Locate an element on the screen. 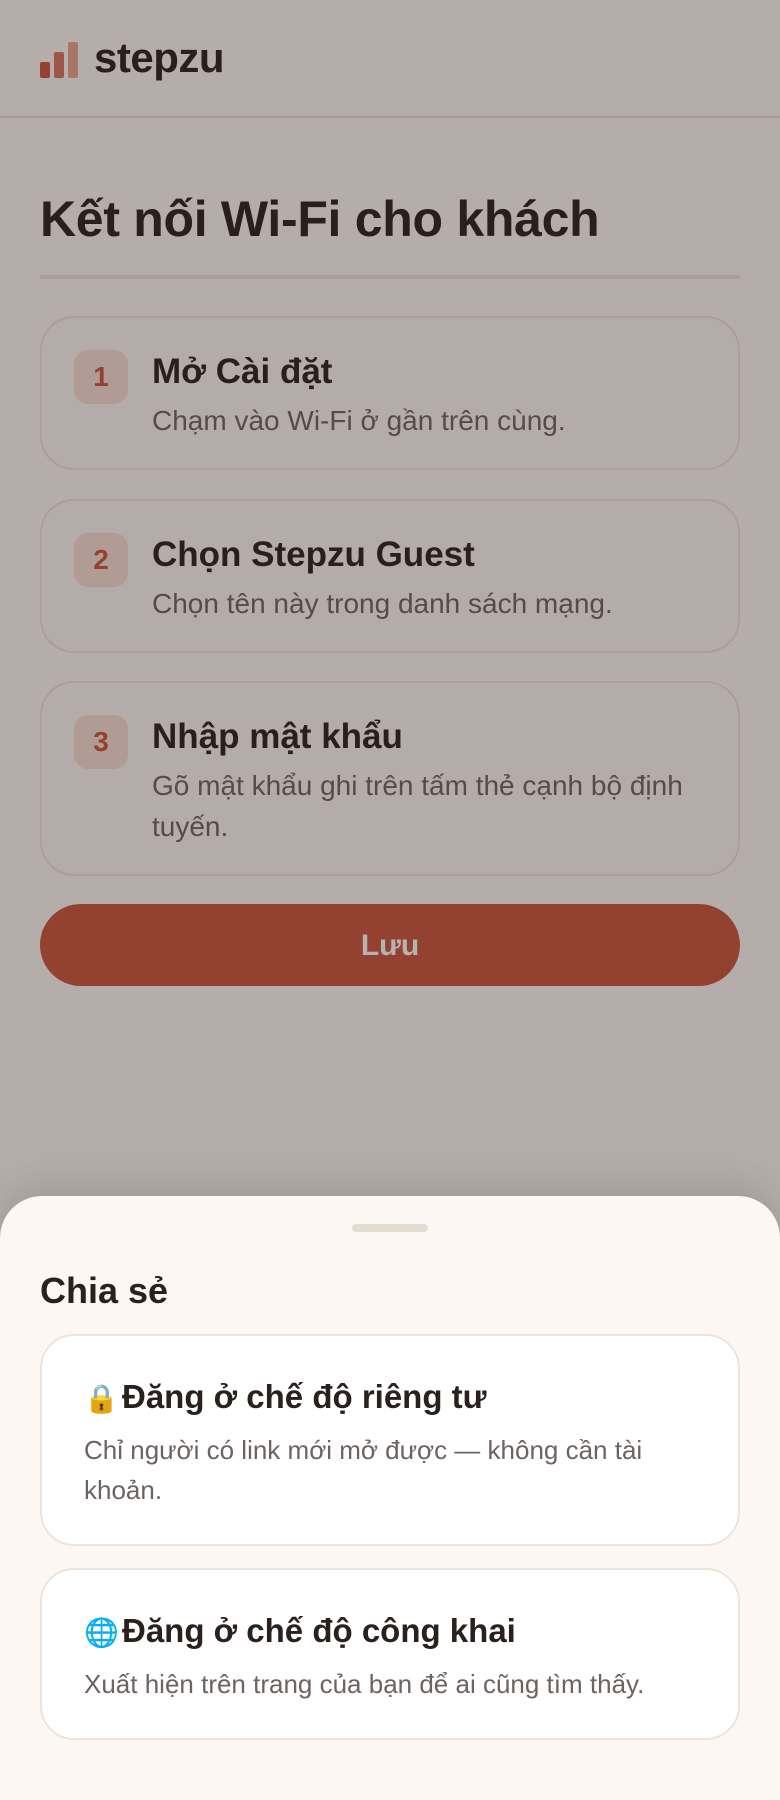 Image resolution: width=780 pixels, height=1800 pixels. globe-icon: 🌐 is located at coordinates (101, 1632).